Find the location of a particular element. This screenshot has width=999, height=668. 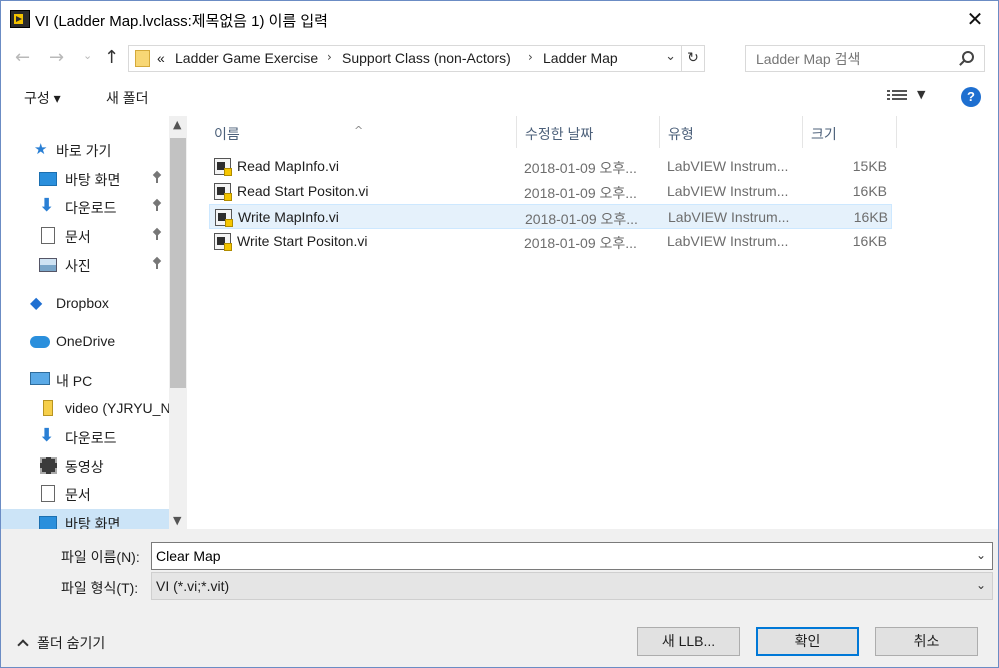

nav-item-pc-desktop: 바탕 화면 is located at coordinates (85, 519).